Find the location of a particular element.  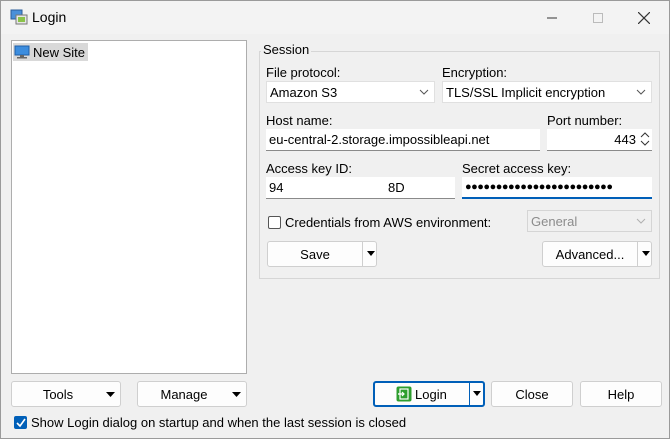

save-dropdown-button is located at coordinates (370, 254).